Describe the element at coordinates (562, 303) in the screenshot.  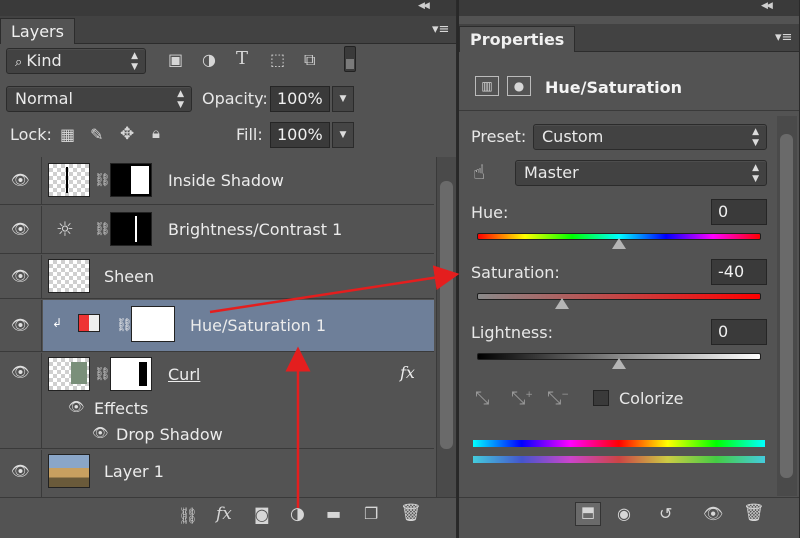
I see `saturation-slider-knob` at that location.